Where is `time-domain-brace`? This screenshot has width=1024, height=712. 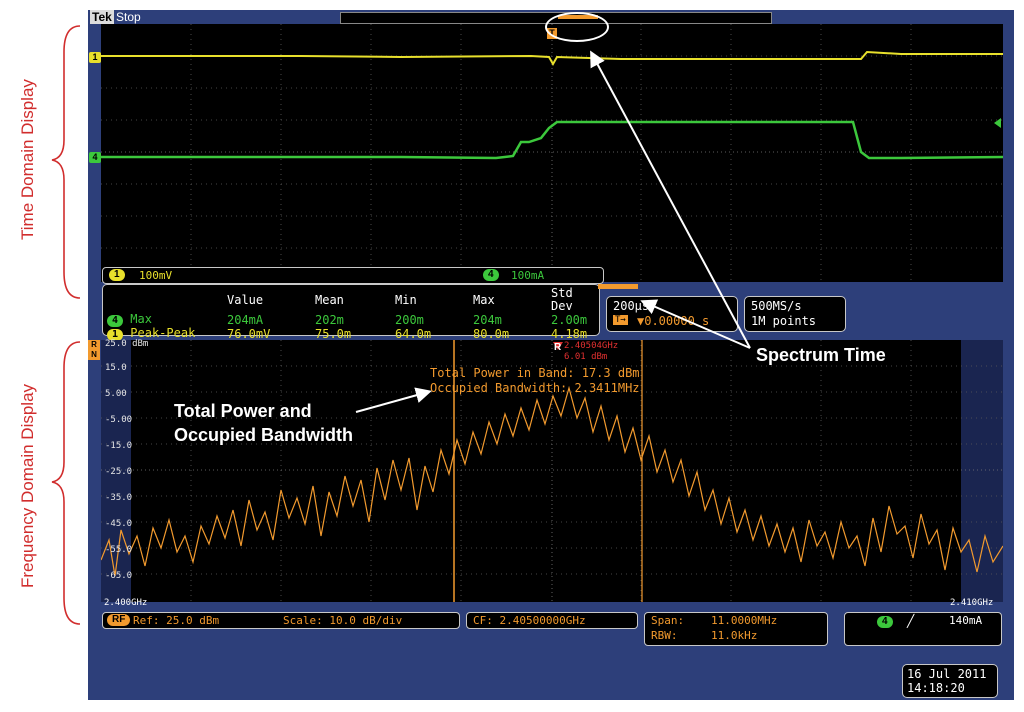 time-domain-brace is located at coordinates (66, 162).